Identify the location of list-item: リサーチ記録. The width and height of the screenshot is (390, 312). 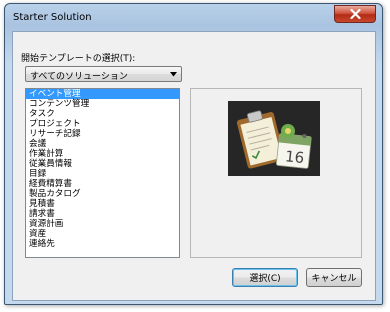
(102, 134).